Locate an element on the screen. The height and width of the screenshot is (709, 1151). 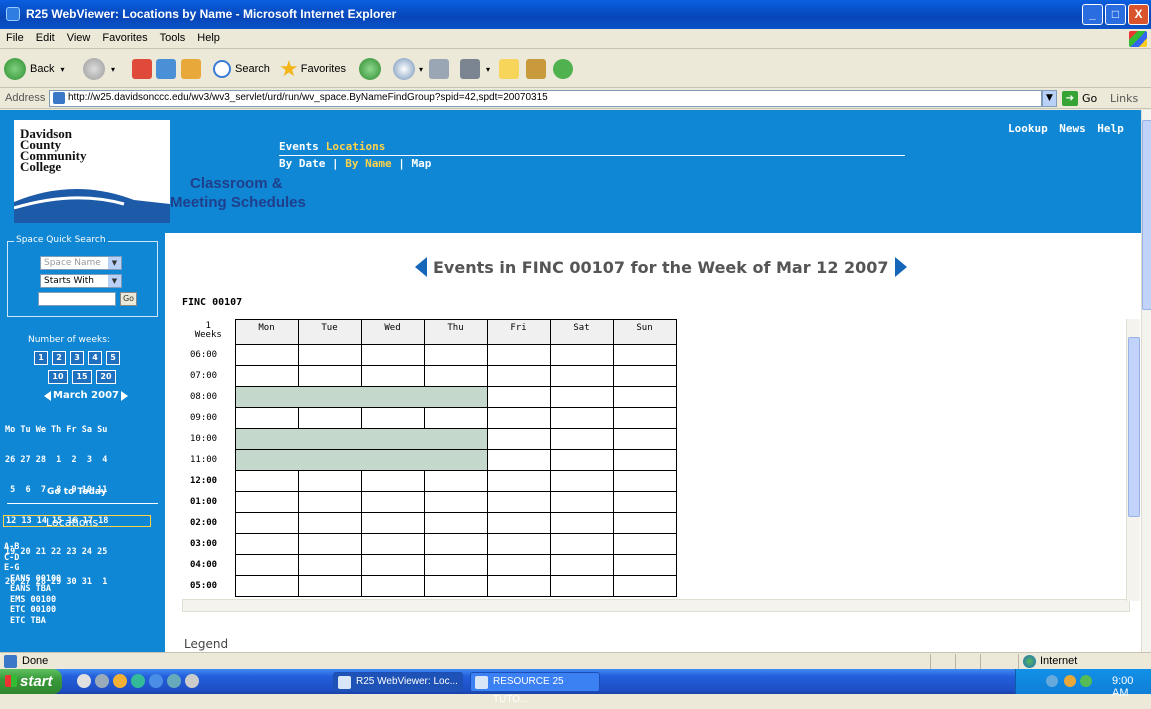
stop-button is located at coordinates (142, 69).